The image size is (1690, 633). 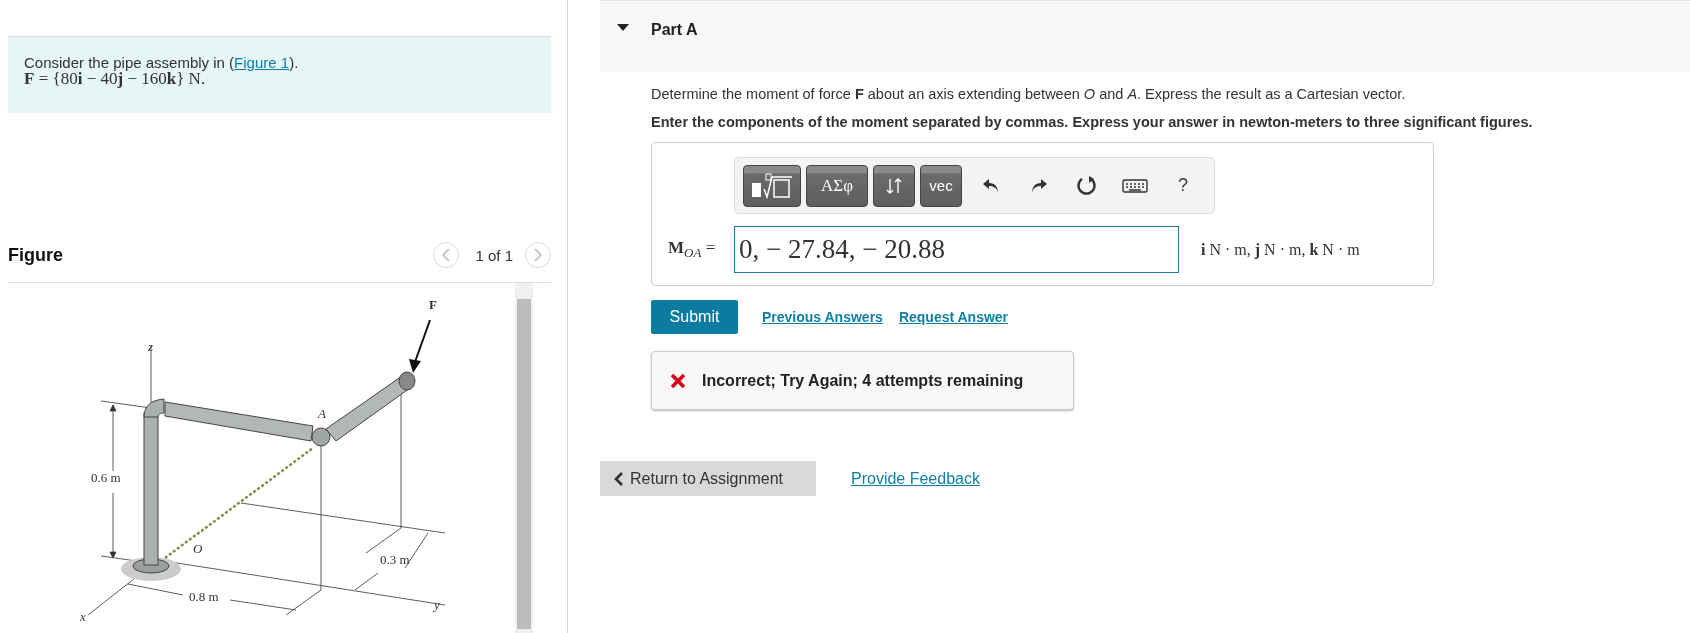 I want to click on answer-field: 0, − 27.84, − 20.88, so click(x=956, y=249).